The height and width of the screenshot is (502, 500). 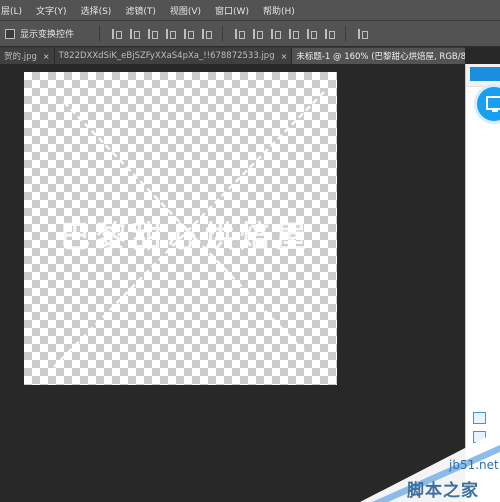 I want to click on align-left-edges-icon, so click(x=171, y=34).